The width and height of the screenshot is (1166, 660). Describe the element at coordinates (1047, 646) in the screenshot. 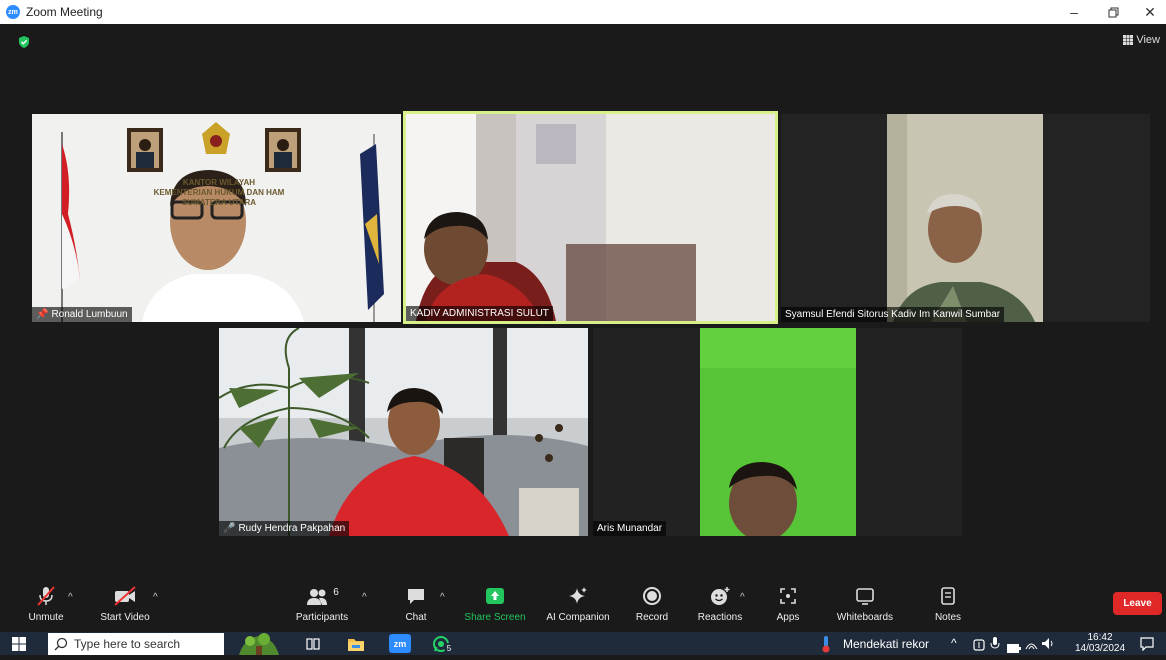

I see `tray-volume-icon` at that location.